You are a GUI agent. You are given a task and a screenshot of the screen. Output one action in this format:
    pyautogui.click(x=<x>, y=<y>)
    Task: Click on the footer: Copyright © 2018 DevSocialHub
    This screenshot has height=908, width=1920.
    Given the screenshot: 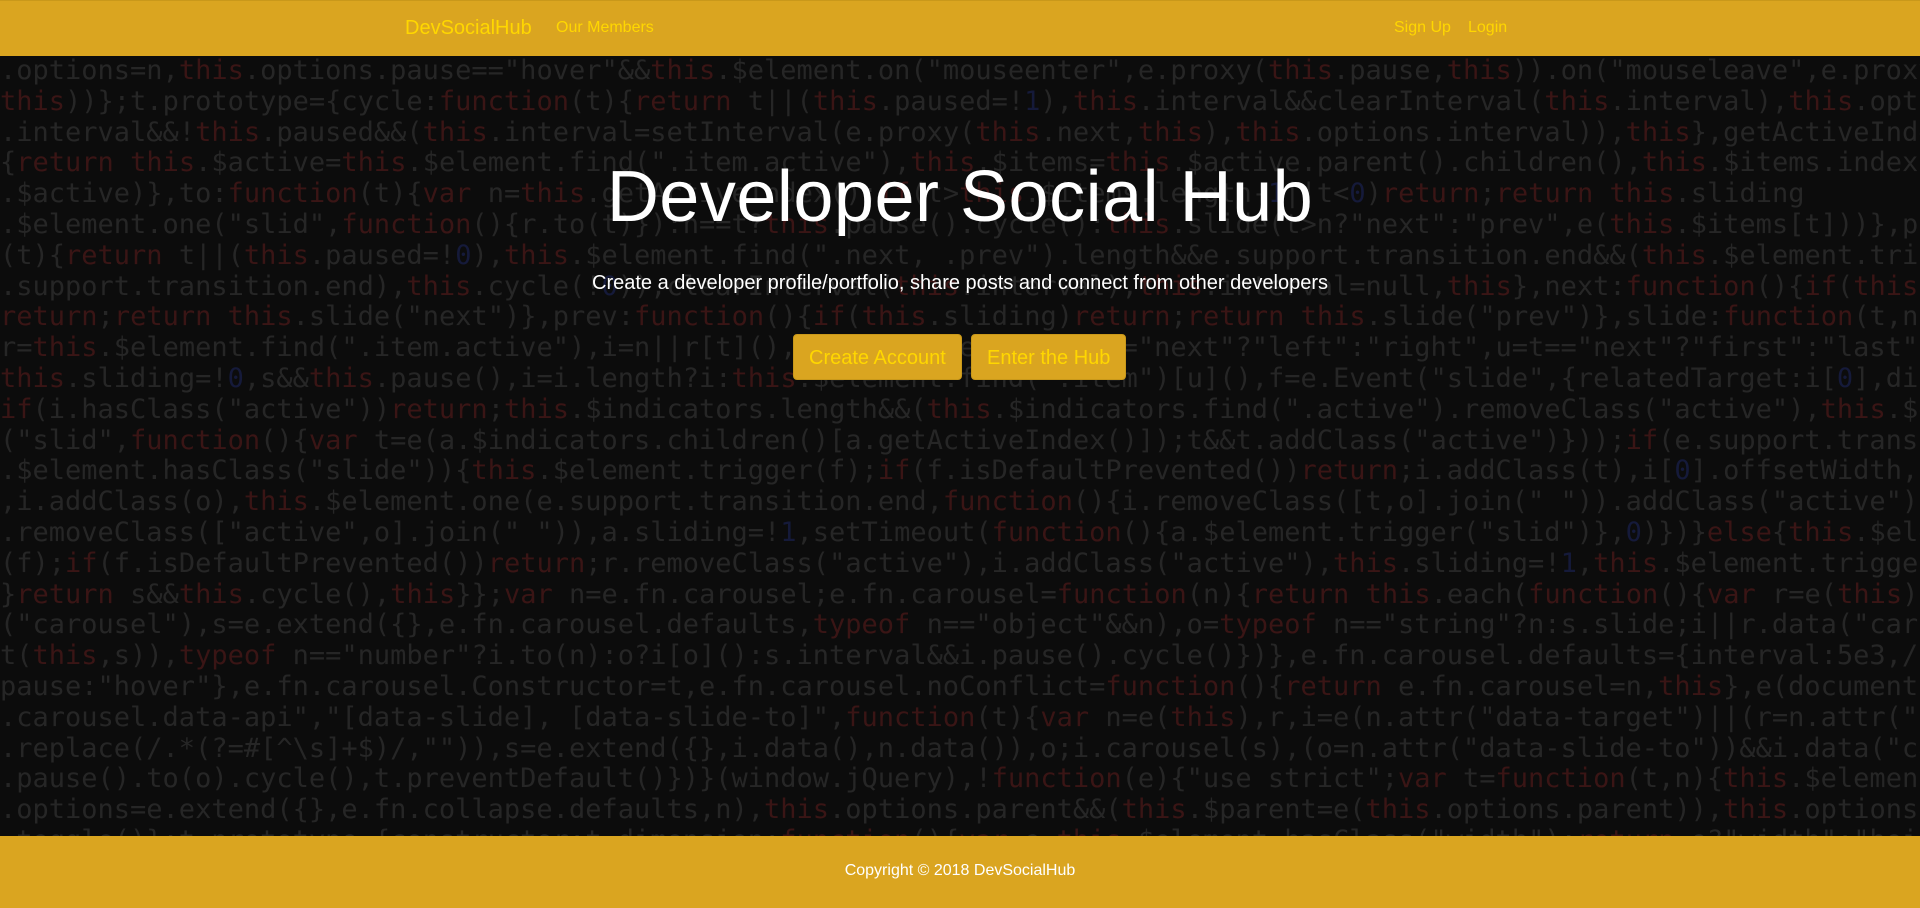 What is the action you would take?
    pyautogui.click(x=960, y=872)
    